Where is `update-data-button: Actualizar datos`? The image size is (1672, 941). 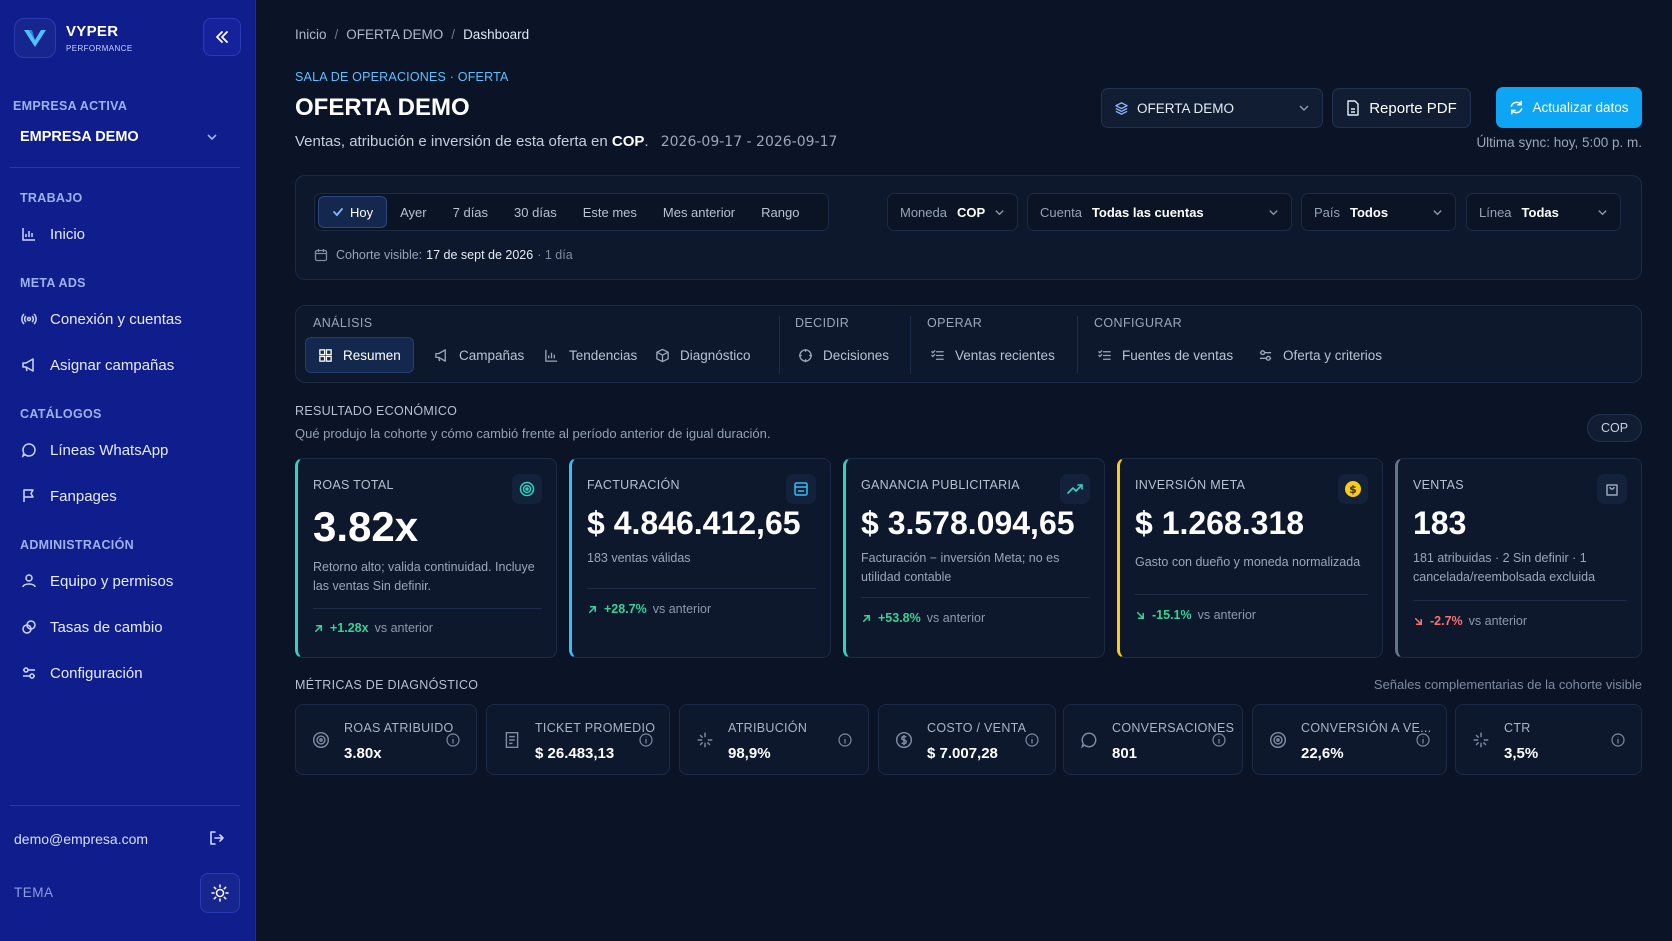 update-data-button: Actualizar datos is located at coordinates (1569, 107).